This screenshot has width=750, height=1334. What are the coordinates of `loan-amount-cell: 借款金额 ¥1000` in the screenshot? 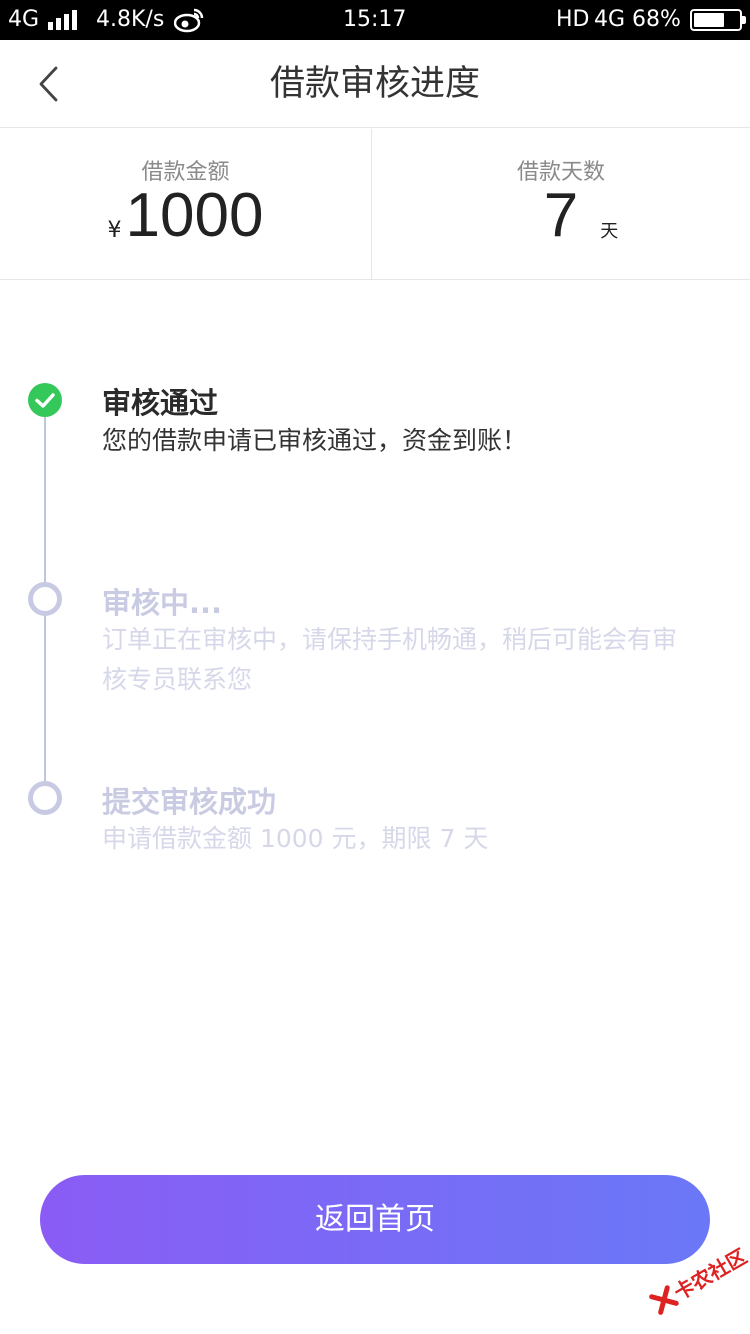 It's located at (186, 204).